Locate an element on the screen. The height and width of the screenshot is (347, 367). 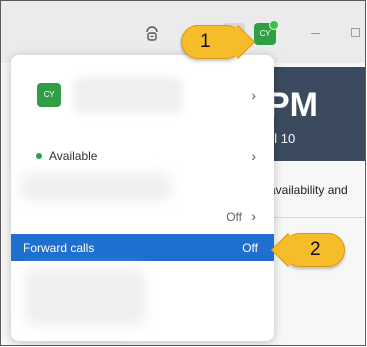
off-value: Off is located at coordinates (234, 217).